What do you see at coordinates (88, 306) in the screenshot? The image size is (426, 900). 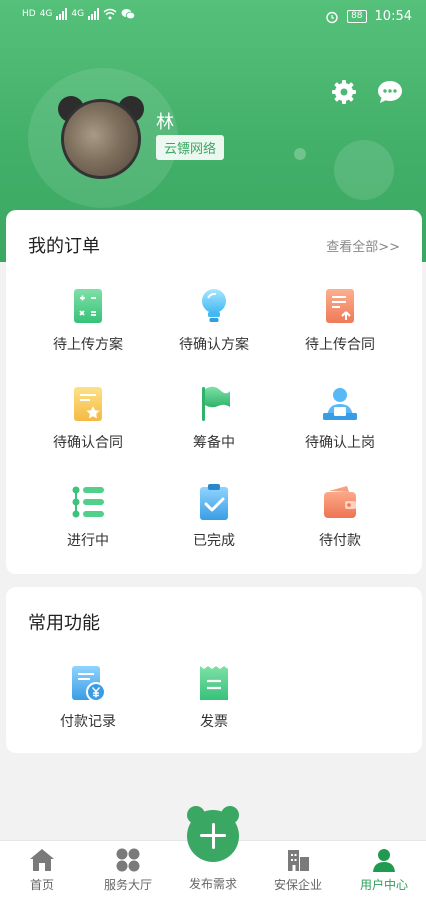 I see `calculator-doc-icon` at bounding box center [88, 306].